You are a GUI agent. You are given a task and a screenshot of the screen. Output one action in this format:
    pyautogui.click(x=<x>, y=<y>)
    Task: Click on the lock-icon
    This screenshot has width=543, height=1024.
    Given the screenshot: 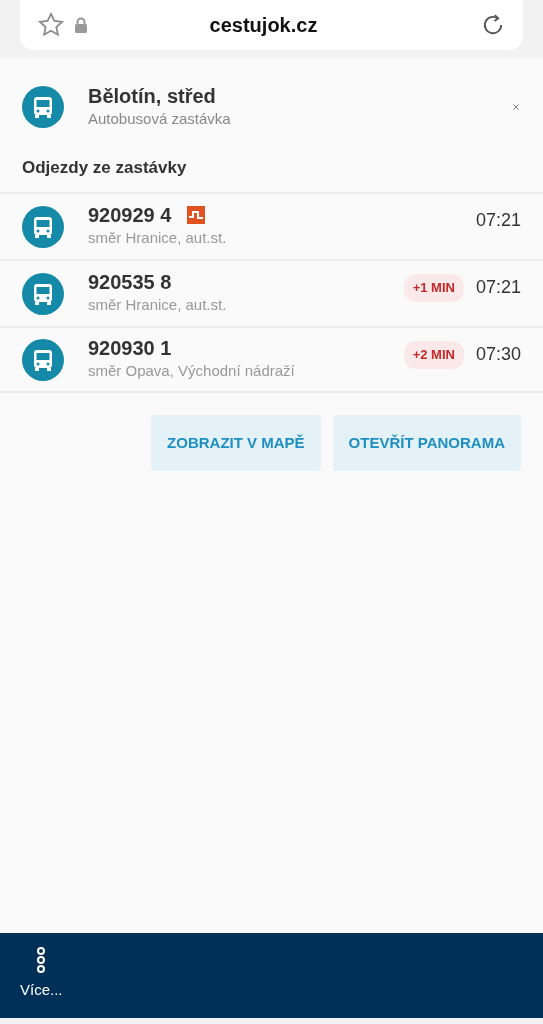 What is the action you would take?
    pyautogui.click(x=81, y=25)
    